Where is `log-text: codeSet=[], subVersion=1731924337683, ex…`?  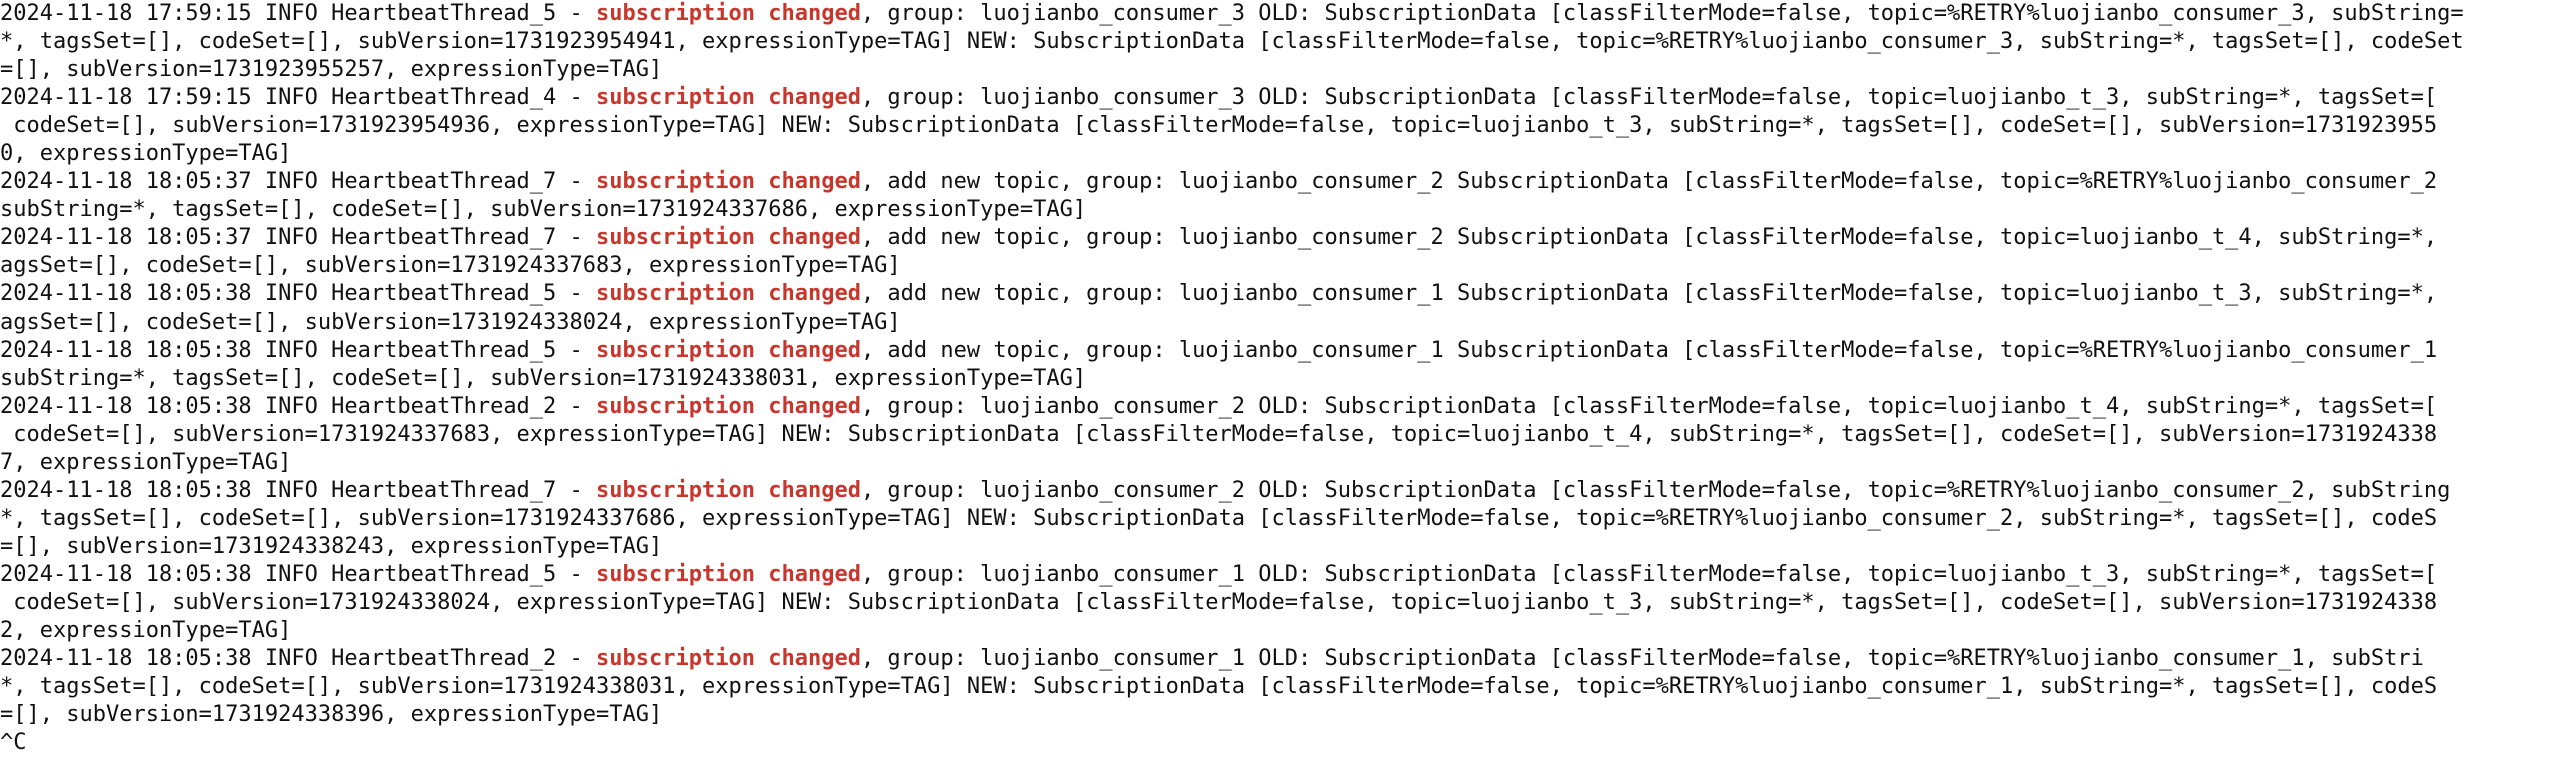
log-text: codeSet=[], subVersion=1731924337683, ex… is located at coordinates (1219, 434).